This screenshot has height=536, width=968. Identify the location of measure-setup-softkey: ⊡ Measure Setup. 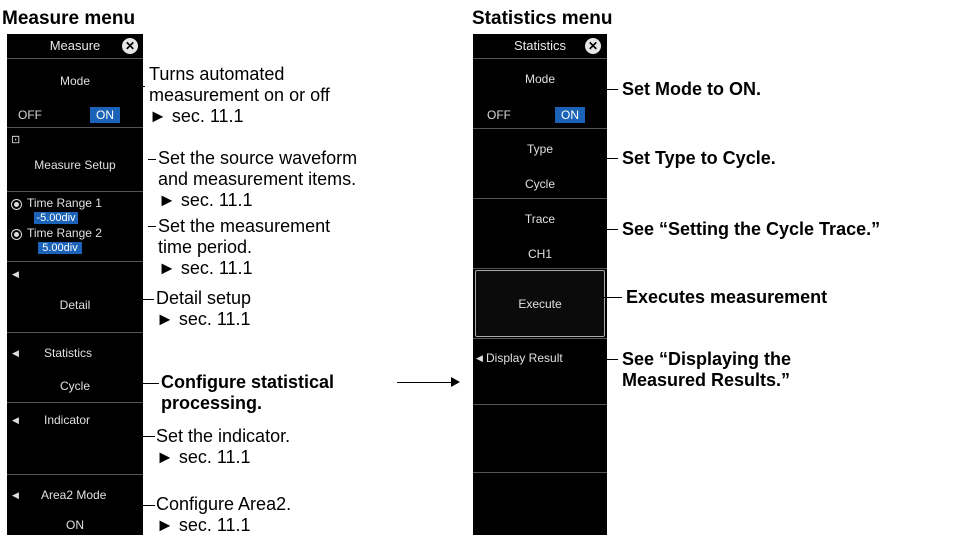
(75, 159).